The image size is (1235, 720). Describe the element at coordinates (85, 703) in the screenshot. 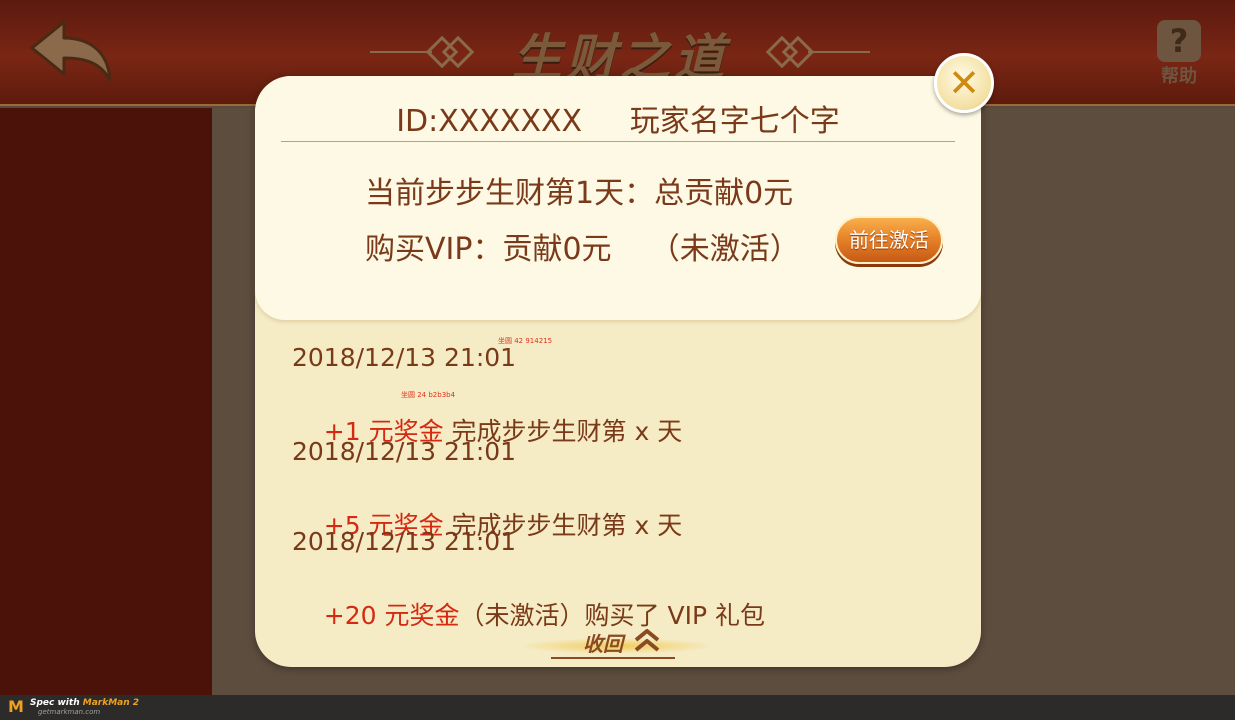

I see `markman-brand: Spec with MarkMan 2` at that location.